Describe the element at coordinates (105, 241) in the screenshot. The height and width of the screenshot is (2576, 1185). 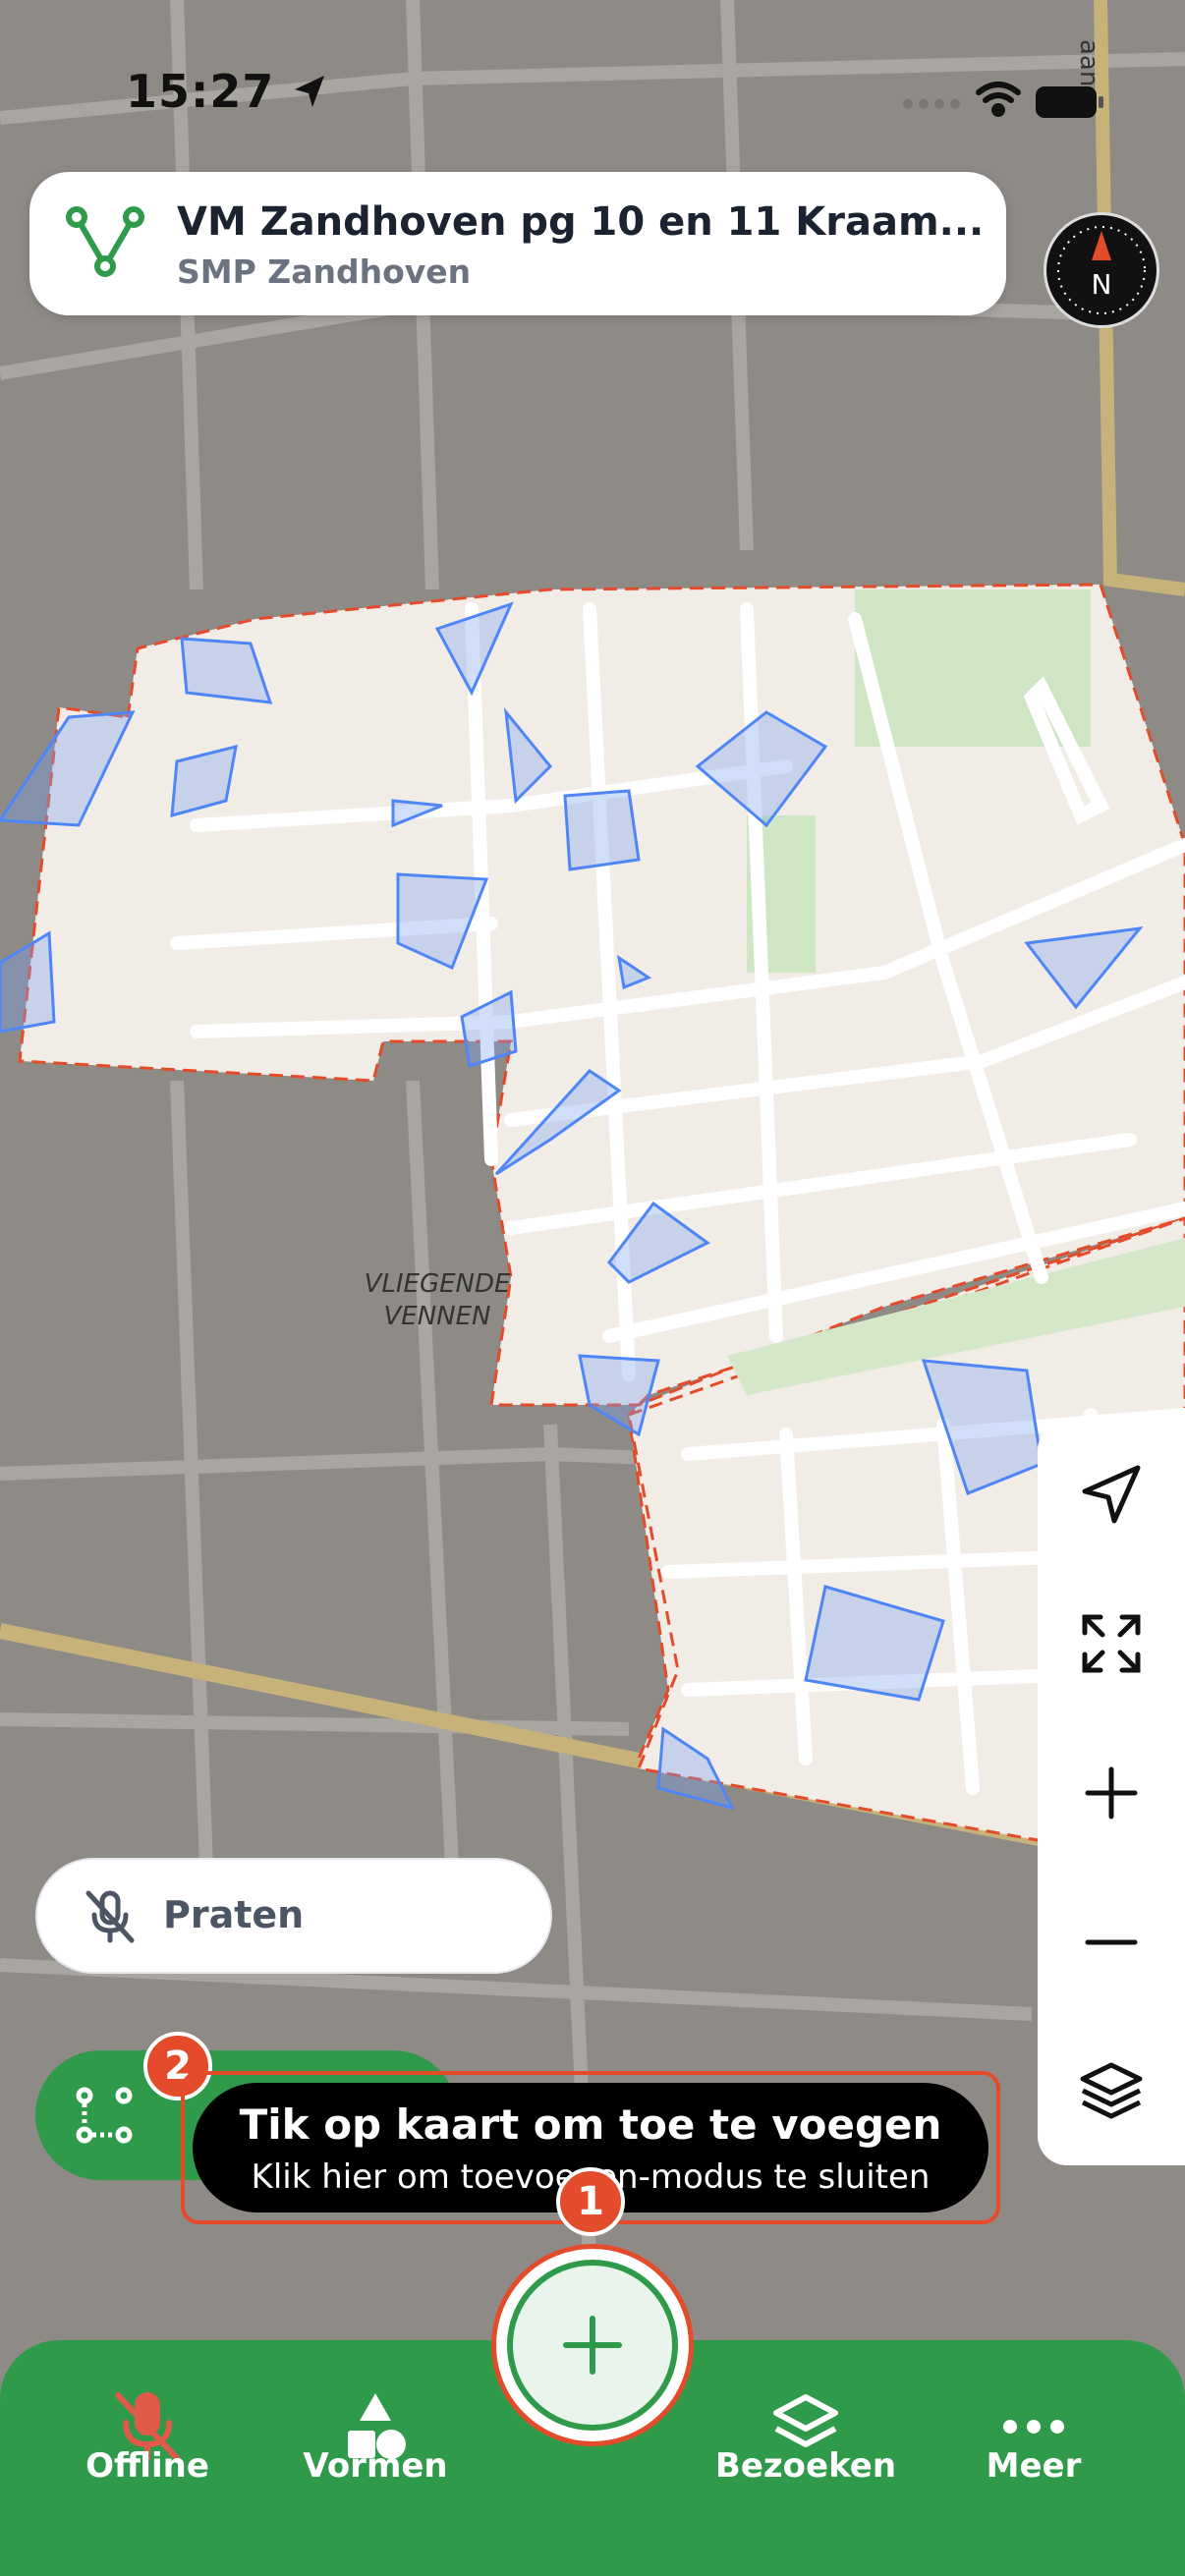
I see `route-branch-icon` at that location.